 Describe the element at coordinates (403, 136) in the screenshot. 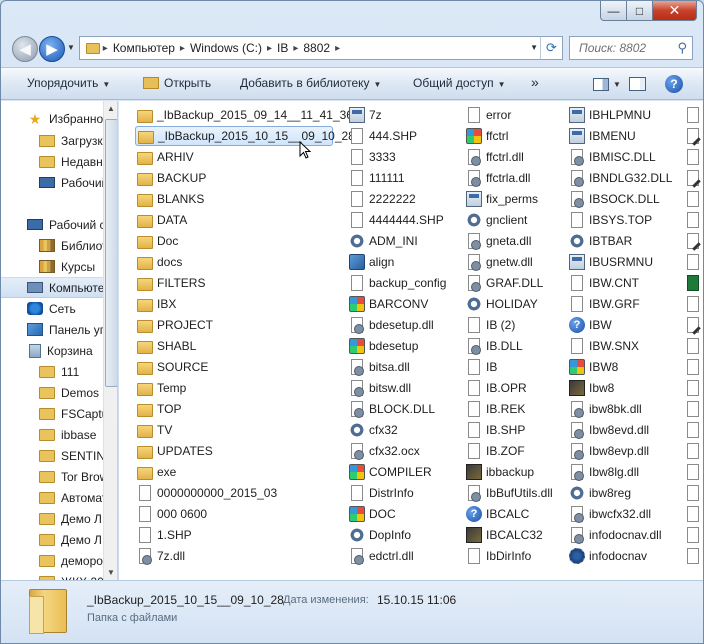

I see `file-item: 444.SHP` at that location.